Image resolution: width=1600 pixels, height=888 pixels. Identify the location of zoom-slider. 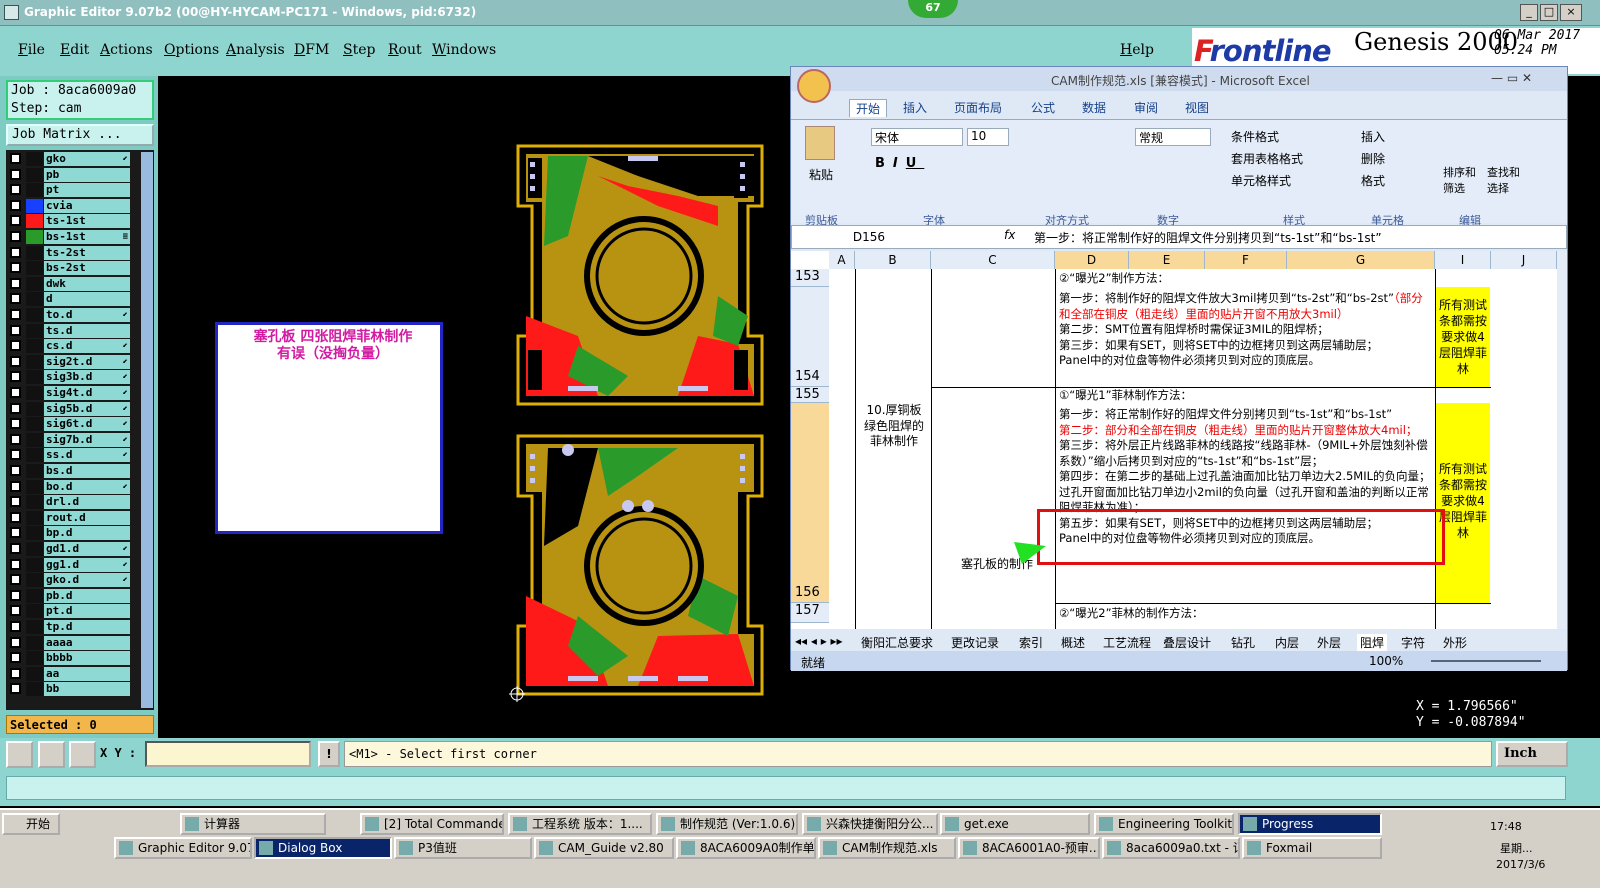
(1486, 661).